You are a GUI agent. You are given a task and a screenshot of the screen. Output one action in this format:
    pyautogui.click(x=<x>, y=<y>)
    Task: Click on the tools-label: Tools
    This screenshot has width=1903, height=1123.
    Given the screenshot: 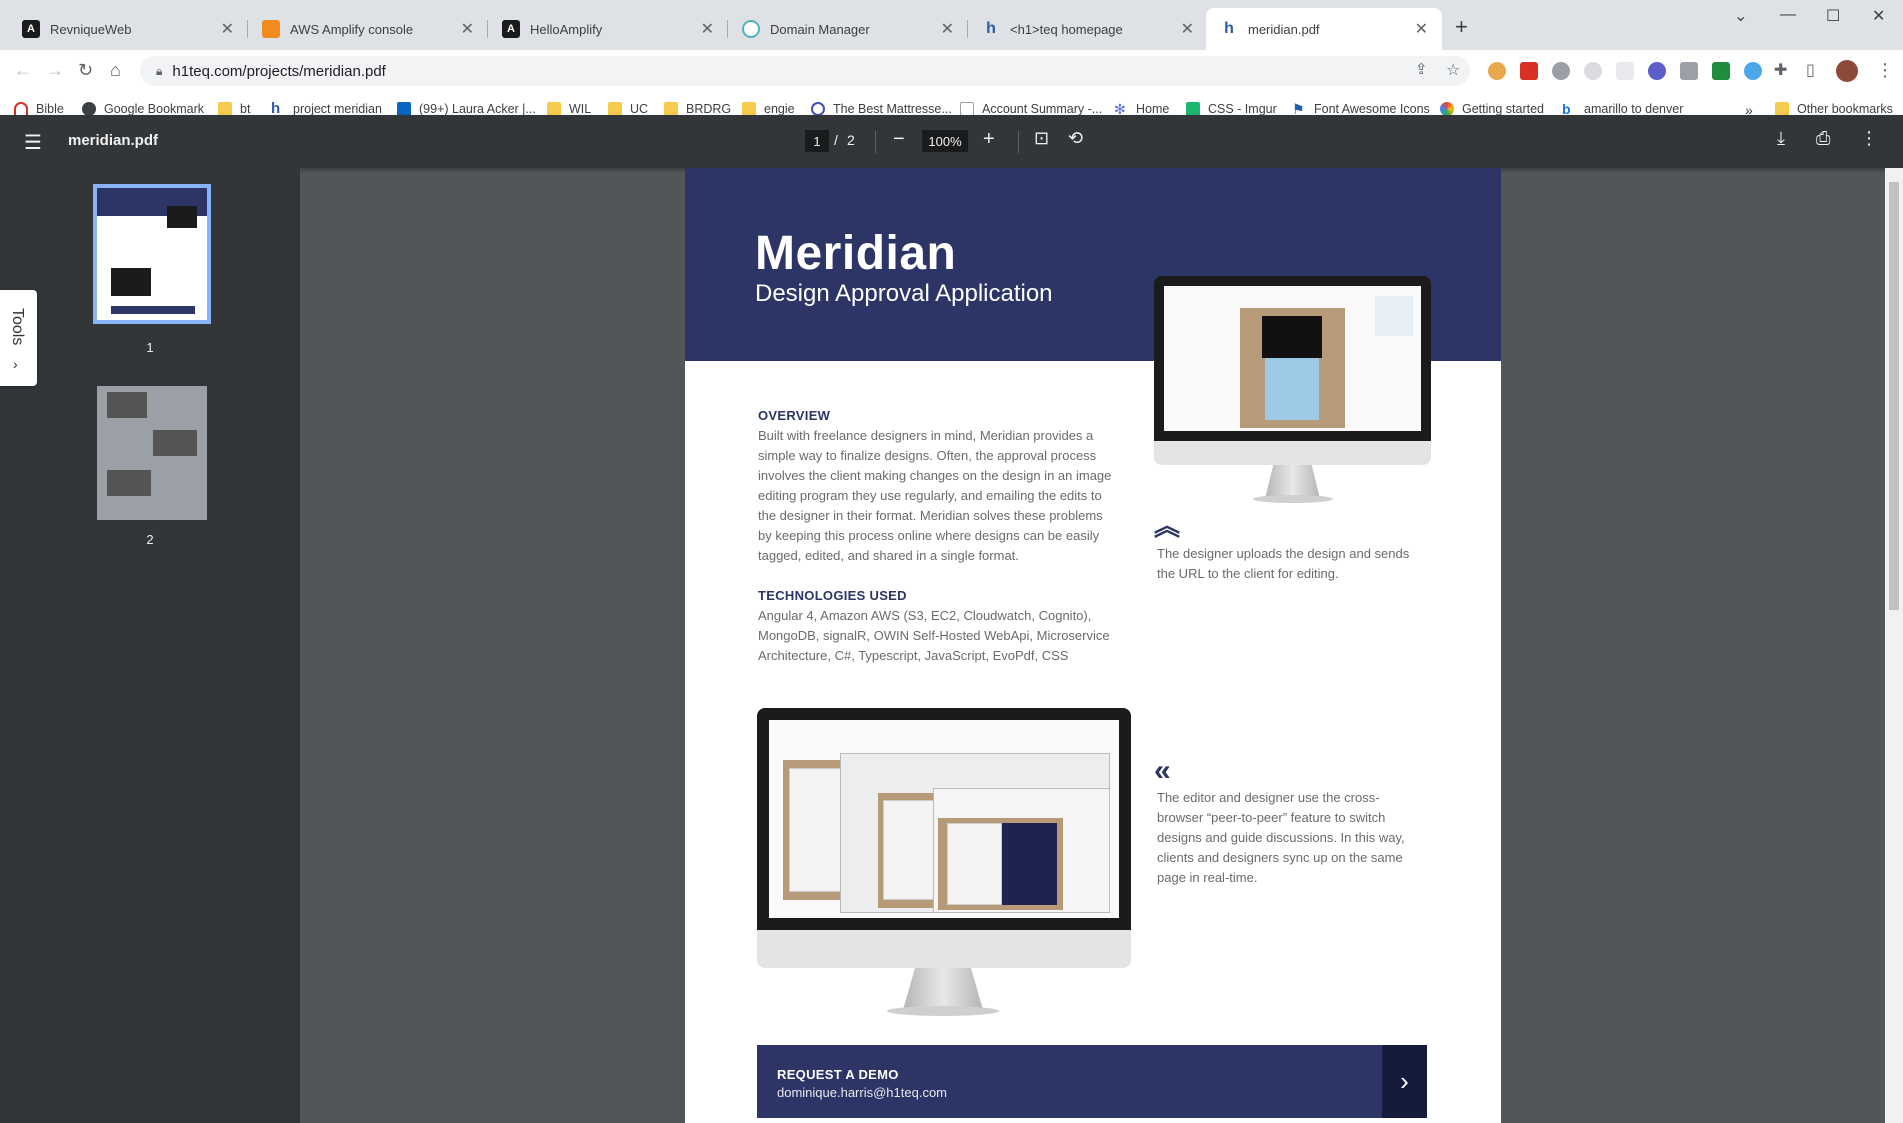 What is the action you would take?
    pyautogui.click(x=17, y=327)
    